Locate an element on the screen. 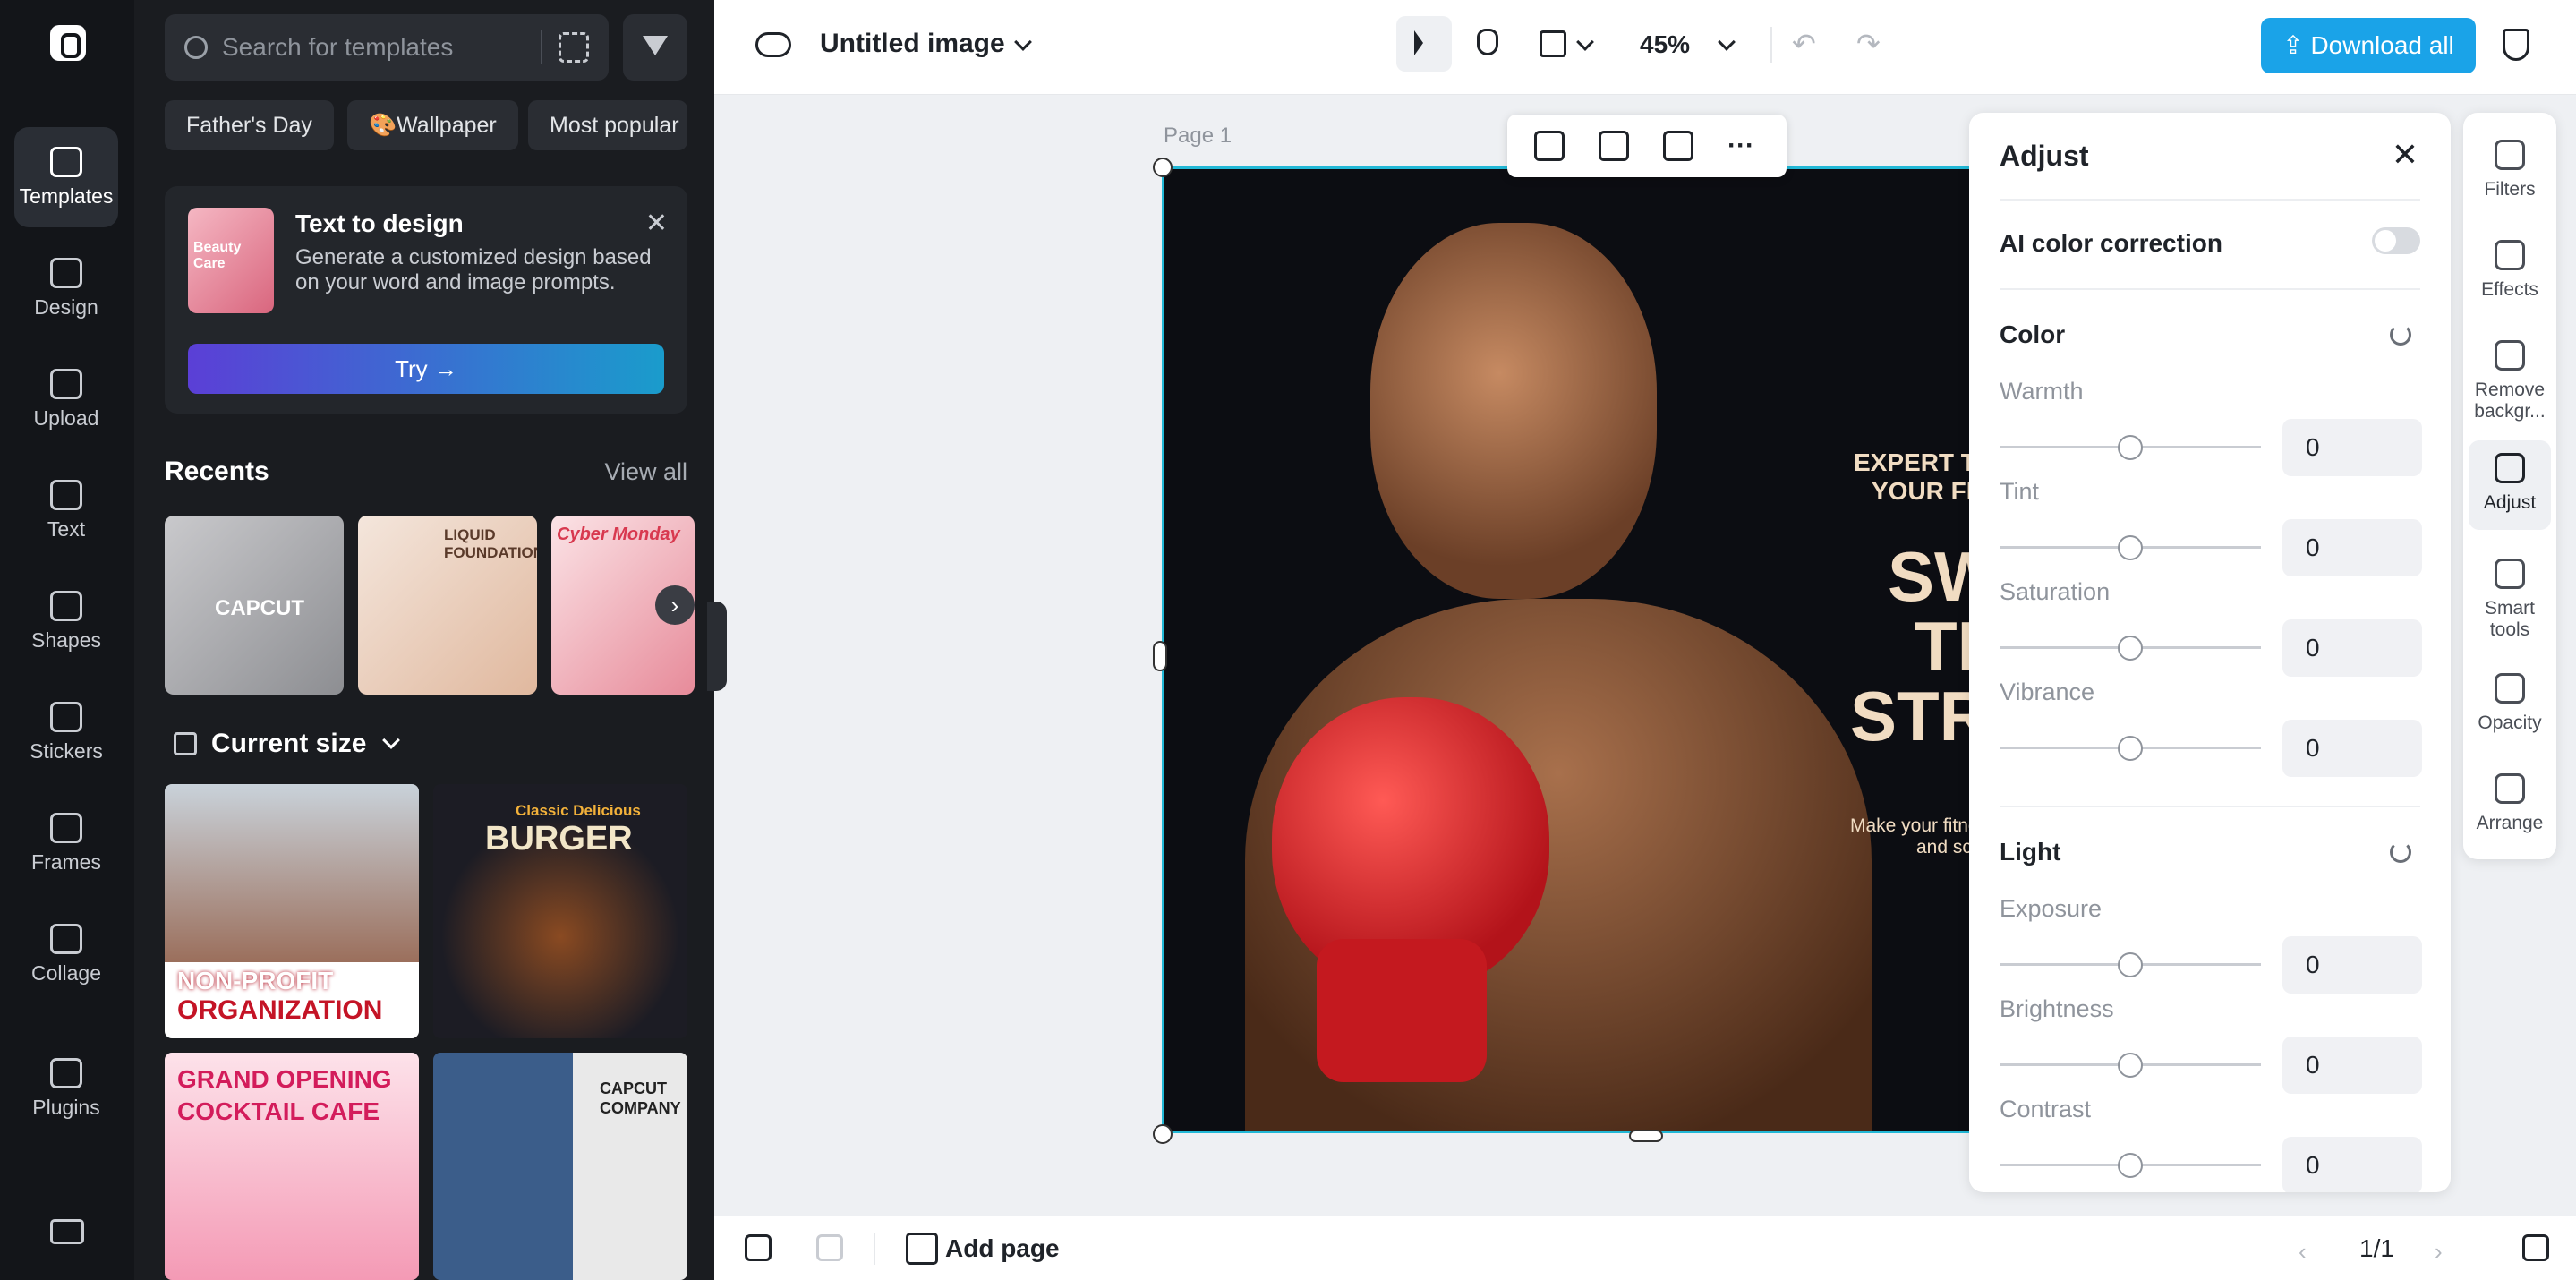  chip-wallpaper: 🎨Wallpaper is located at coordinates (432, 125).